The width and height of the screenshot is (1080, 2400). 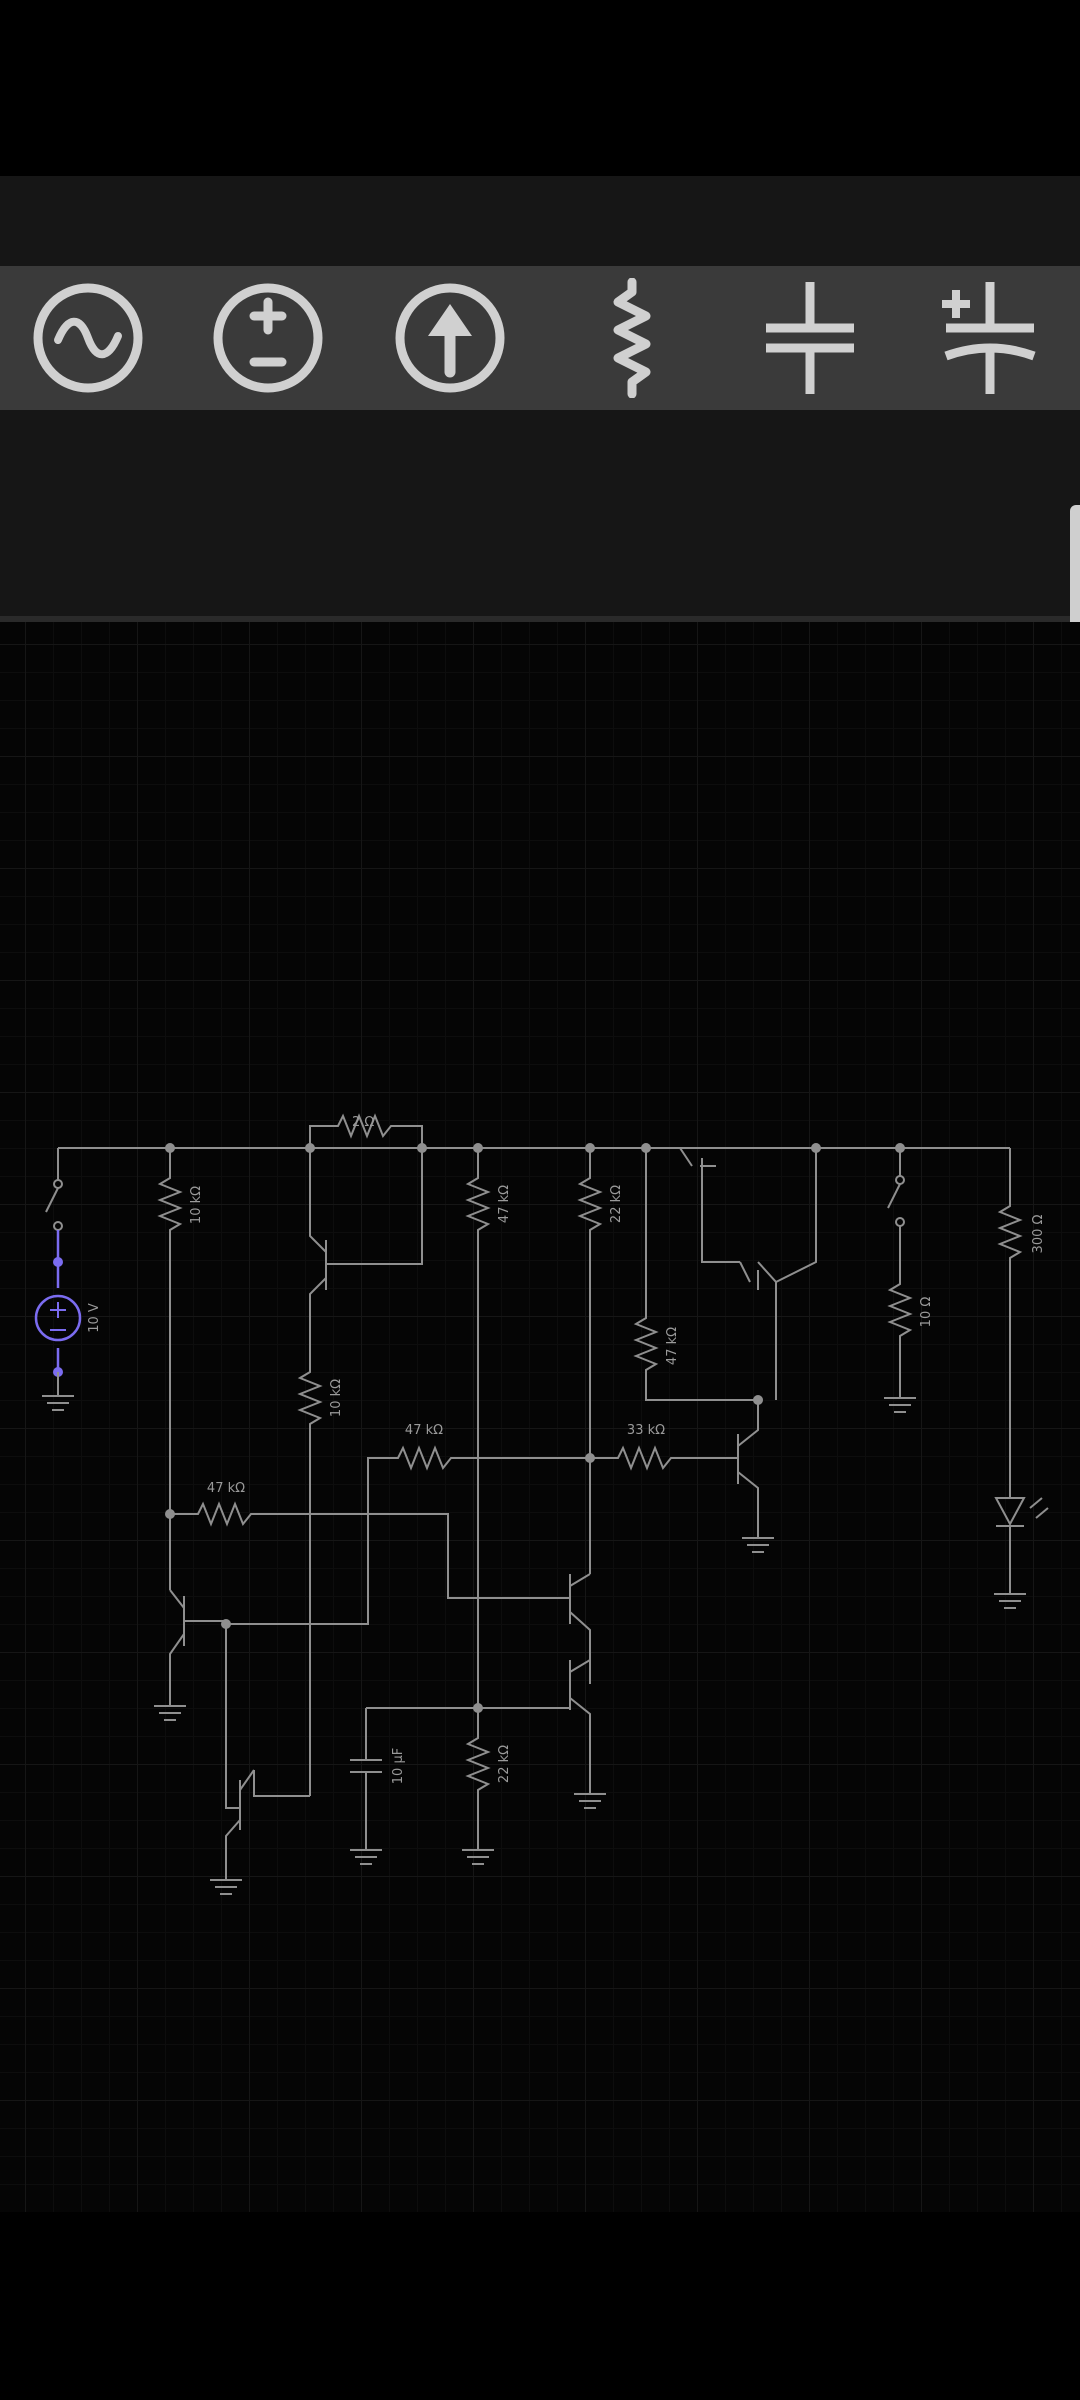 I want to click on current-source-tool, so click(x=450, y=338).